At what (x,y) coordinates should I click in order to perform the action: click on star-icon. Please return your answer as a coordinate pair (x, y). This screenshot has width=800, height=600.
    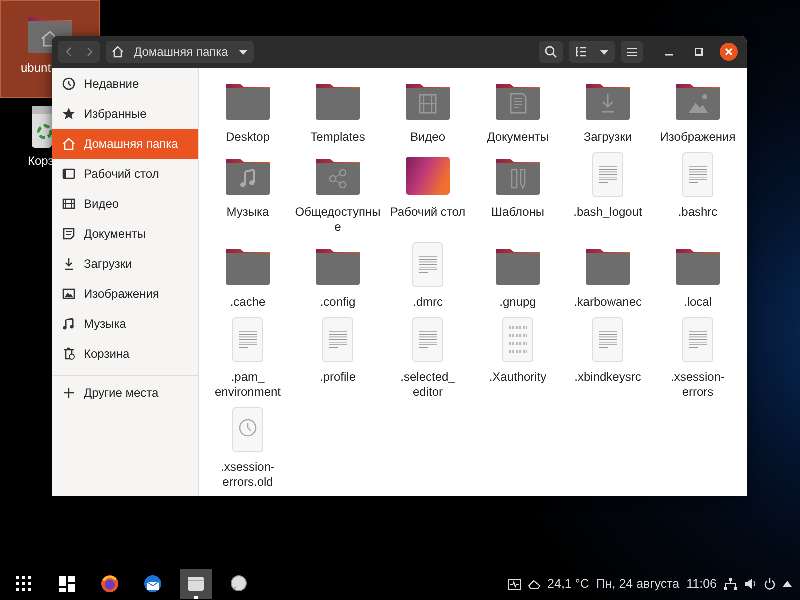
    Looking at the image, I should click on (69, 114).